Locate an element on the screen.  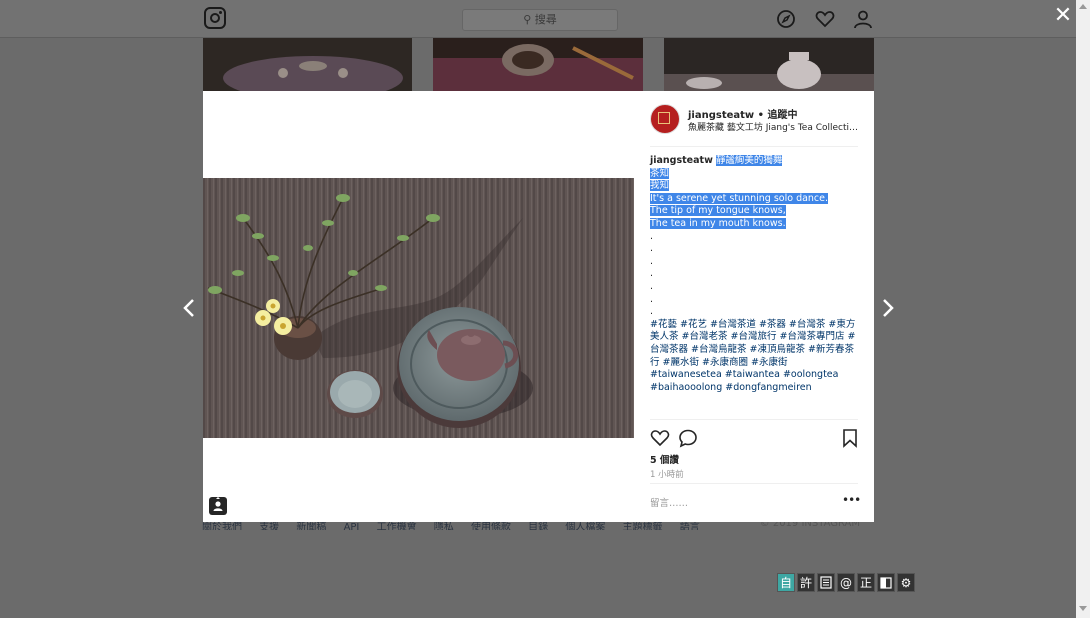
compass-icon is located at coordinates (786, 19).